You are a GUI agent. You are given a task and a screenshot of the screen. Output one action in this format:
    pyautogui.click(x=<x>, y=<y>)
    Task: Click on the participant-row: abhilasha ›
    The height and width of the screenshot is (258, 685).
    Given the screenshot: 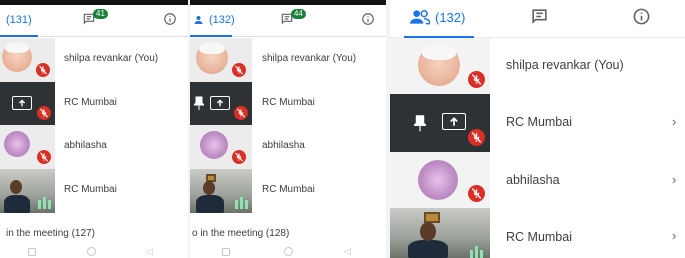 What is the action you would take?
    pyautogui.click(x=537, y=180)
    